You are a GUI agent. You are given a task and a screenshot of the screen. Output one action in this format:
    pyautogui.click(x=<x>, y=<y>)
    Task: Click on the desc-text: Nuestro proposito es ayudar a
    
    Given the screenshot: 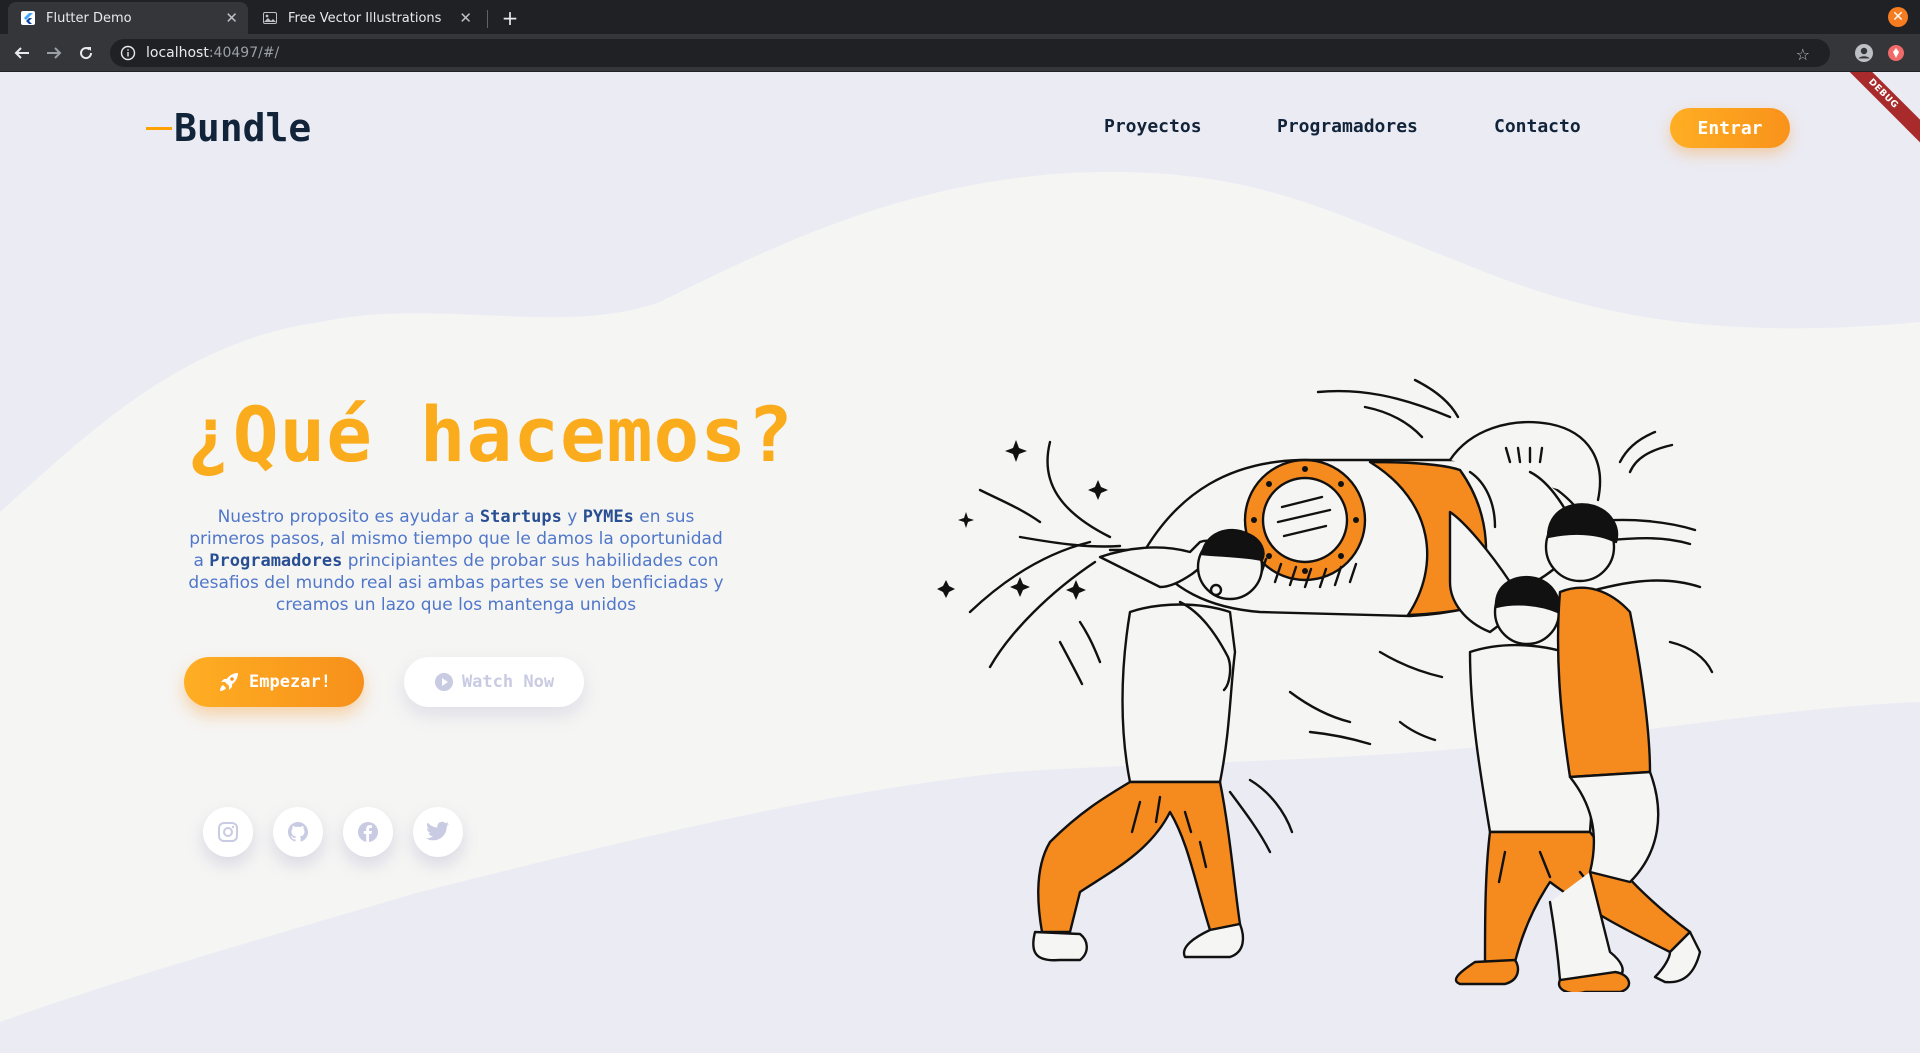 What is the action you would take?
    pyautogui.click(x=348, y=517)
    